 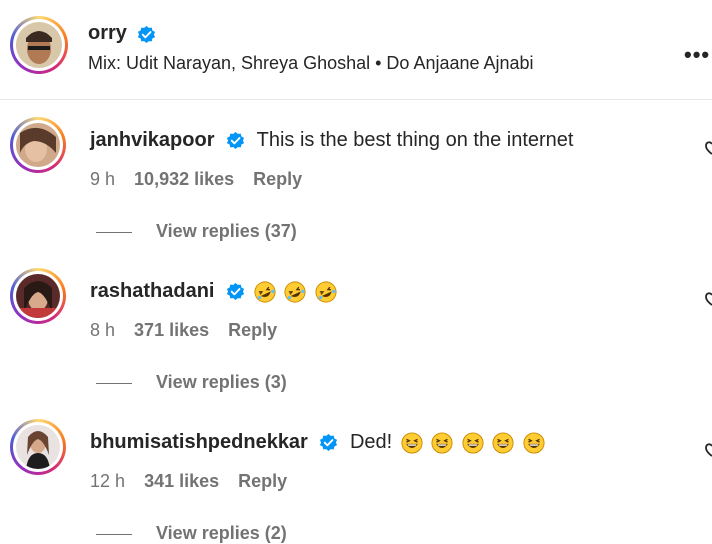 I want to click on comment-meta: 12 h 341 likes Reply, so click(x=195, y=481).